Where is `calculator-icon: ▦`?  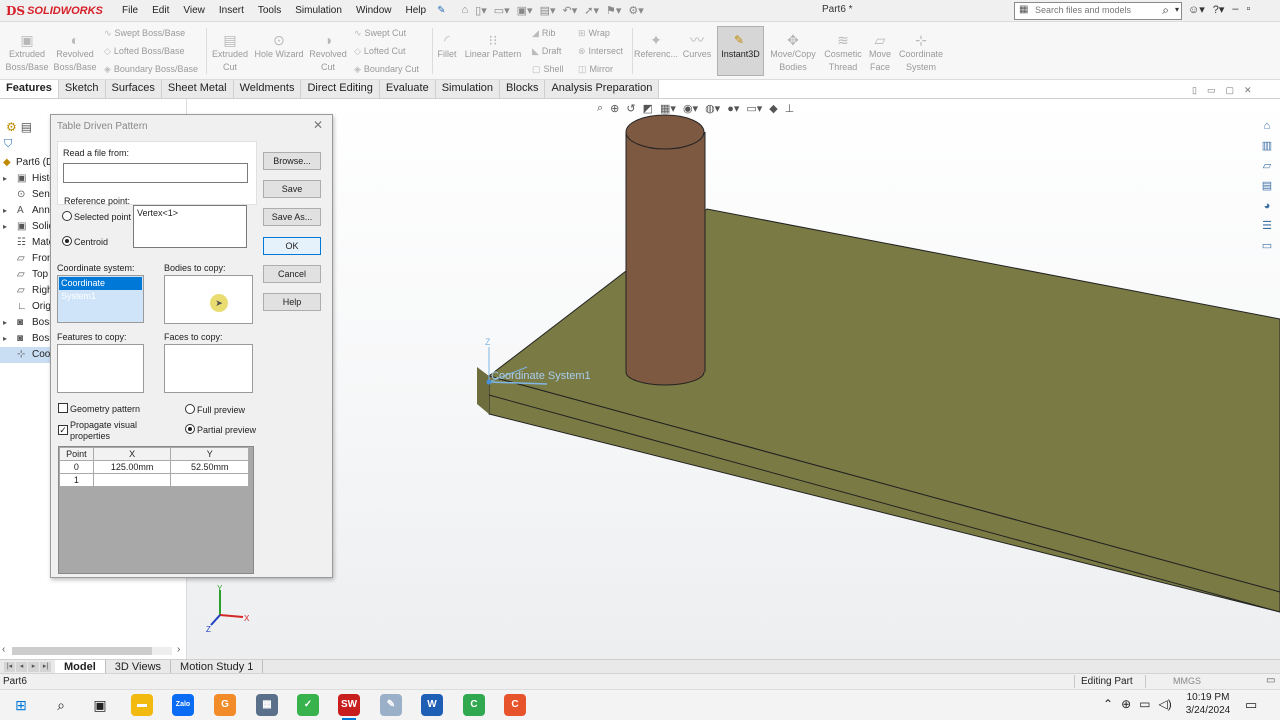 calculator-icon: ▦ is located at coordinates (267, 705).